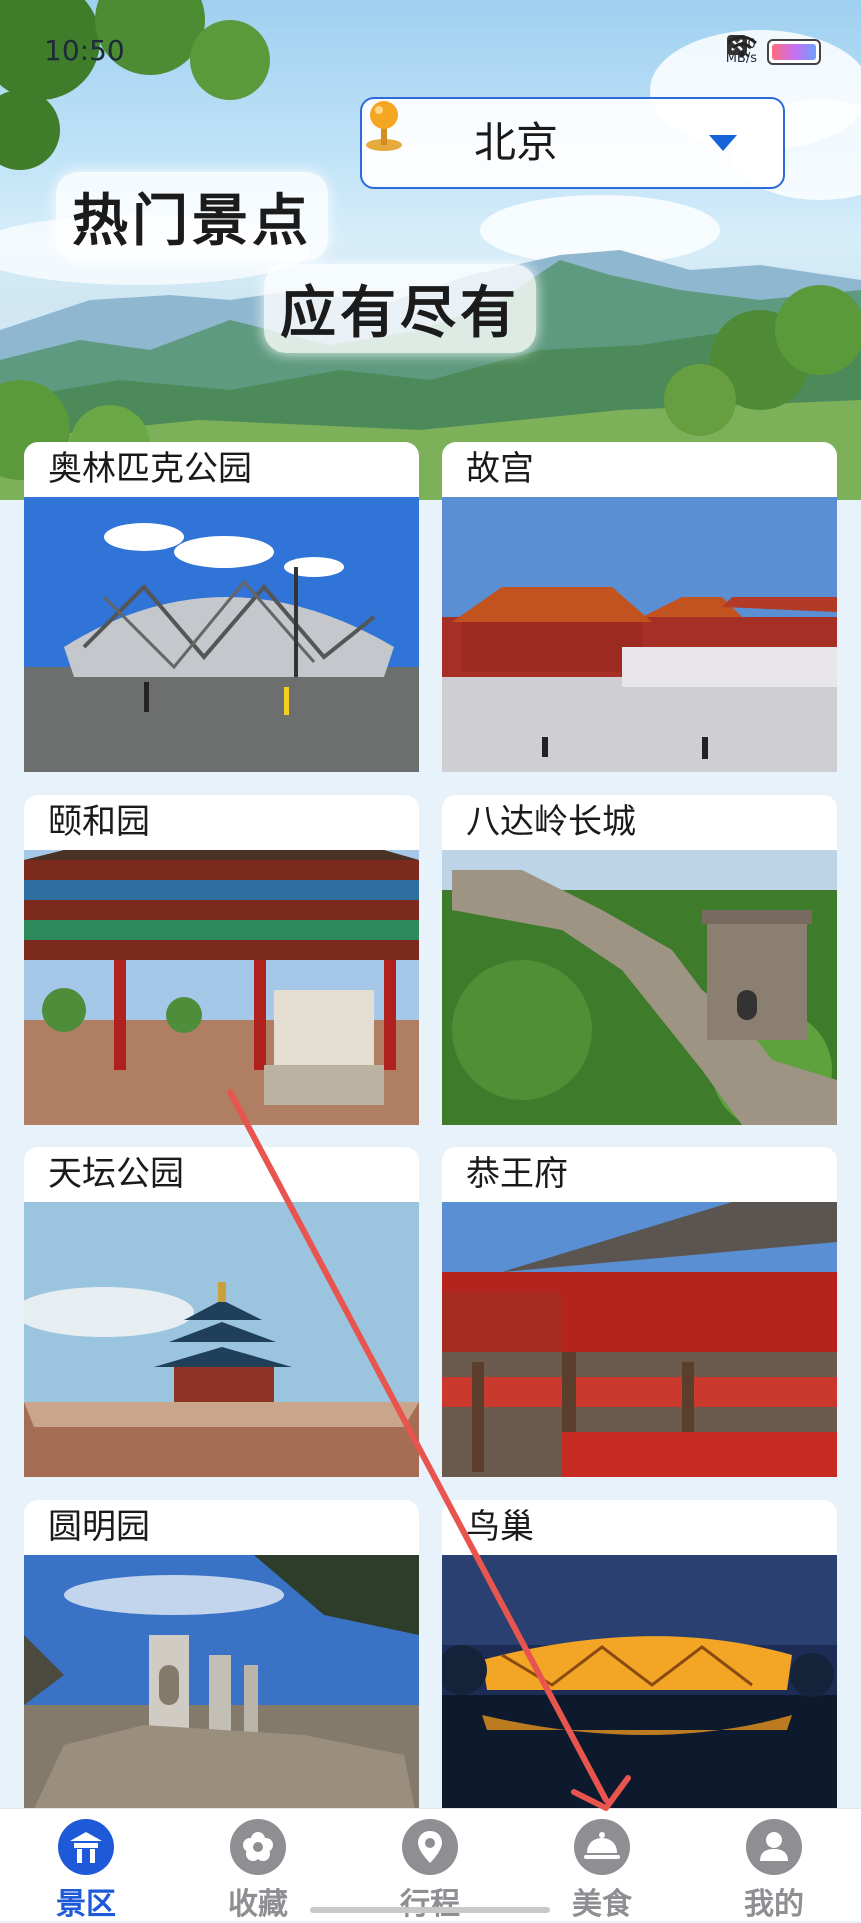 The width and height of the screenshot is (861, 1923). What do you see at coordinates (400, 308) in the screenshot?
I see `slogan-line2: 应有尽有` at bounding box center [400, 308].